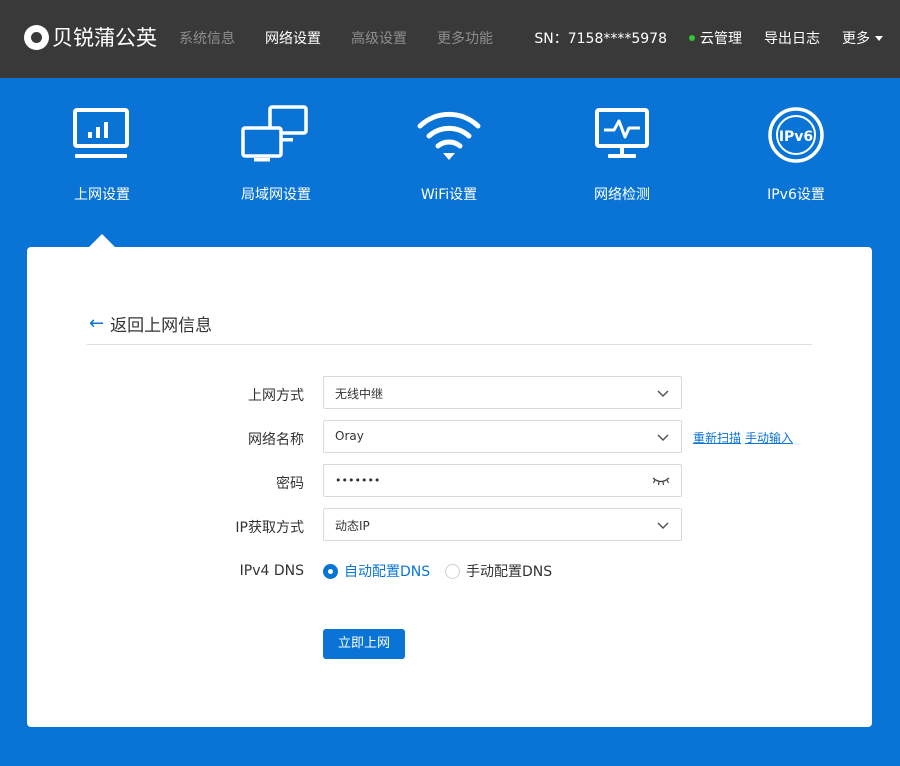 The height and width of the screenshot is (766, 900). What do you see at coordinates (276, 396) in the screenshot?
I see `mode-label: 上网方式` at bounding box center [276, 396].